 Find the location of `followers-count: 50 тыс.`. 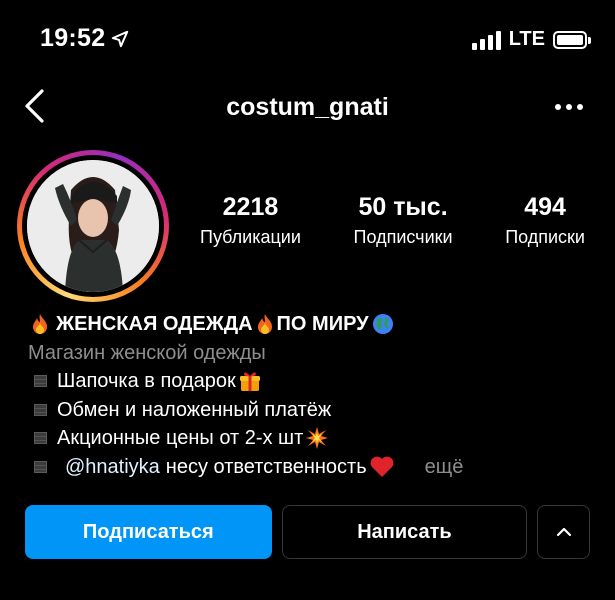

followers-count: 50 тыс. is located at coordinates (403, 207).